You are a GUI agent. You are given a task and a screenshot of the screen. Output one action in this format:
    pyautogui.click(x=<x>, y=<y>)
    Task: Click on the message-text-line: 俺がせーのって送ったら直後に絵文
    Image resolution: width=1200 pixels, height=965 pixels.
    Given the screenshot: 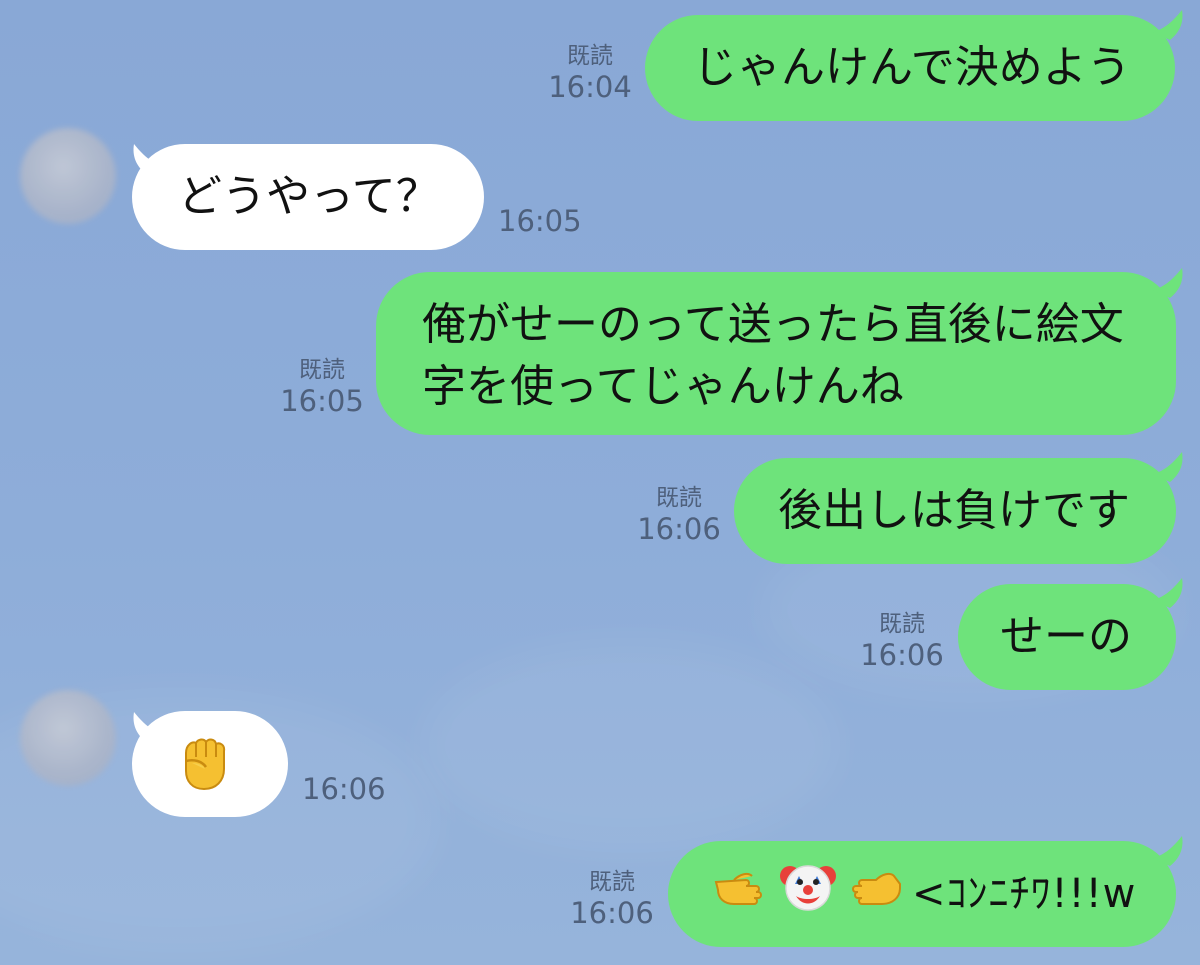 What is the action you would take?
    pyautogui.click(x=773, y=324)
    